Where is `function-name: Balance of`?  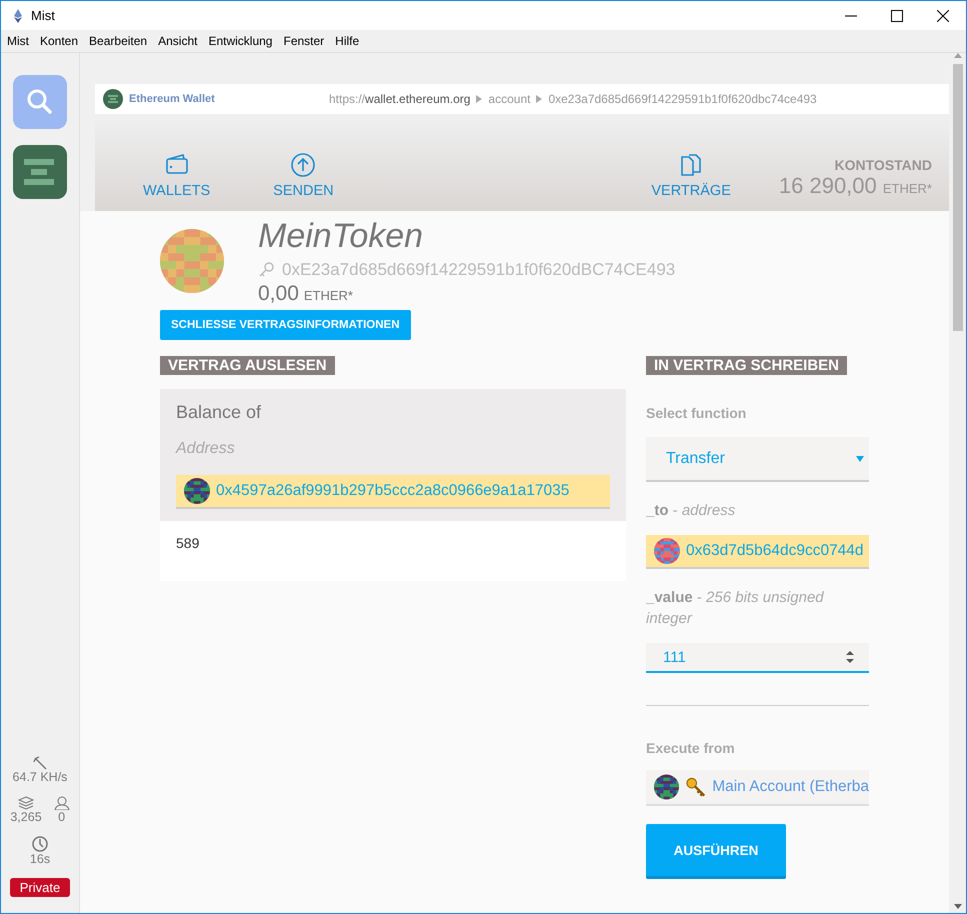
function-name: Balance of is located at coordinates (219, 412).